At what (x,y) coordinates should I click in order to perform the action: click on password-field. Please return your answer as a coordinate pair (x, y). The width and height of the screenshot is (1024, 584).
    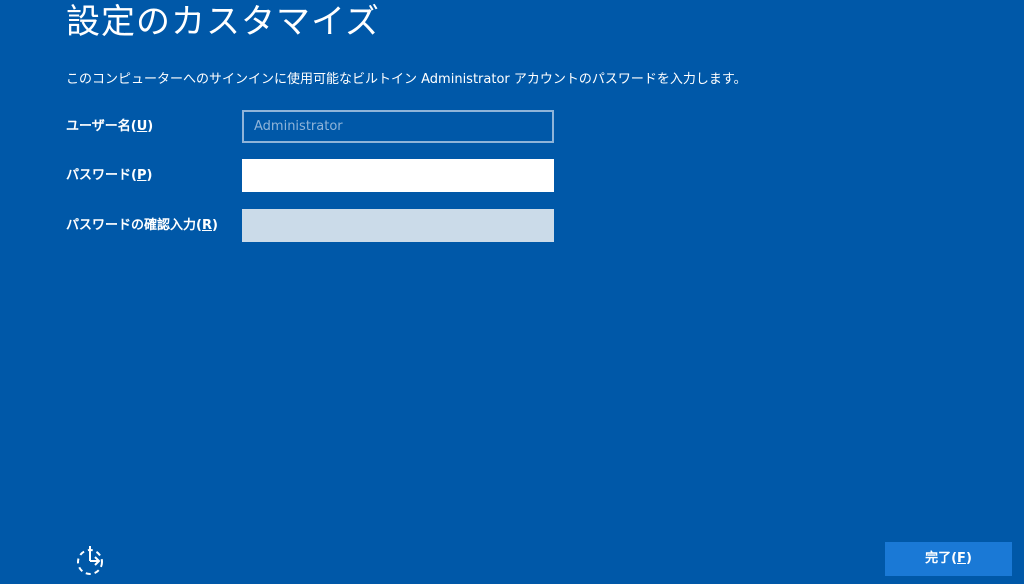
    Looking at the image, I should click on (398, 175).